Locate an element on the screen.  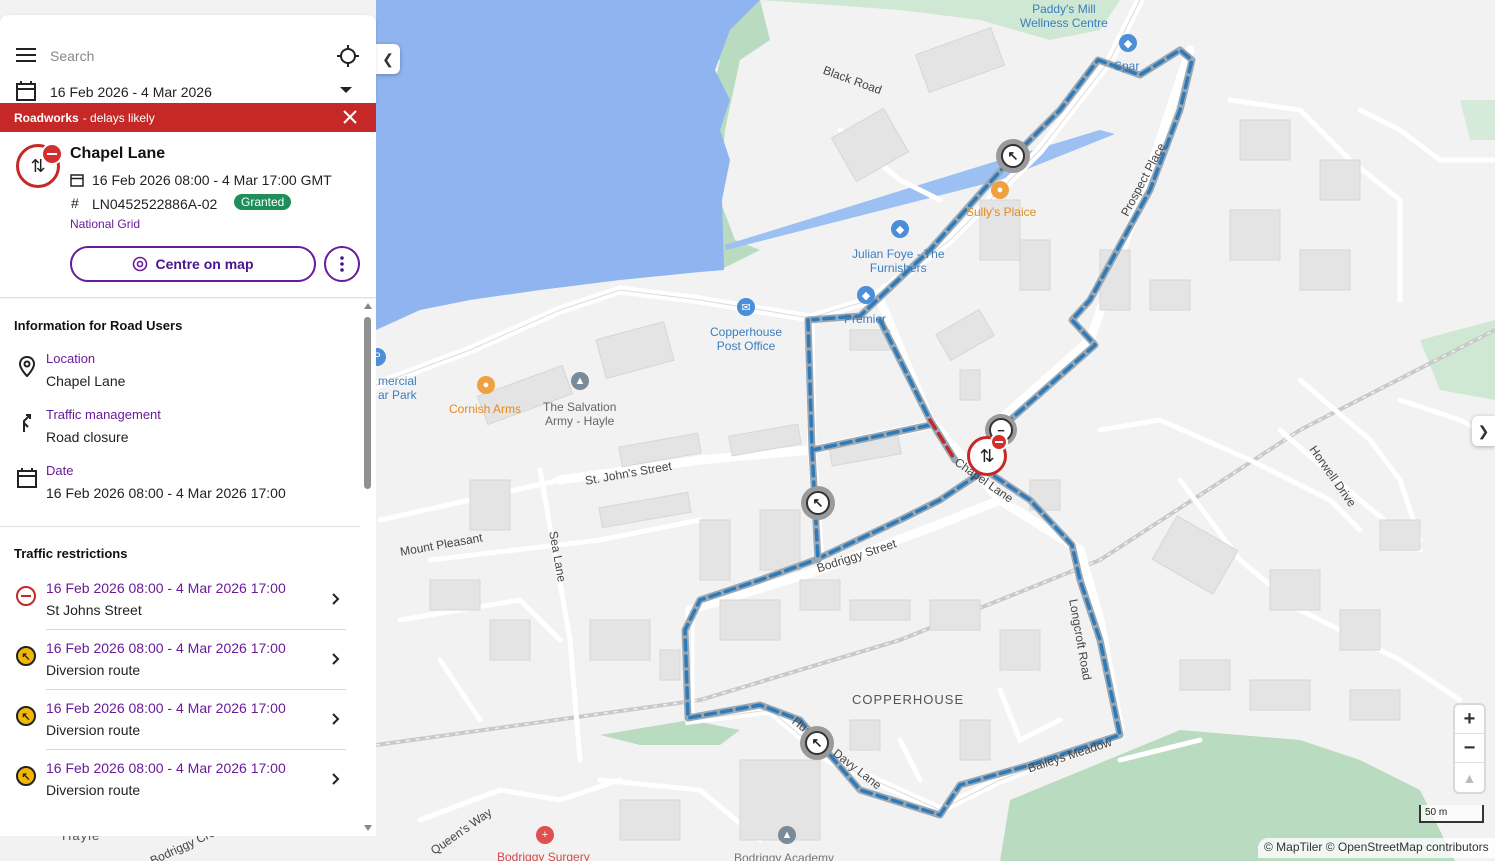
close-icon is located at coordinates (350, 117).